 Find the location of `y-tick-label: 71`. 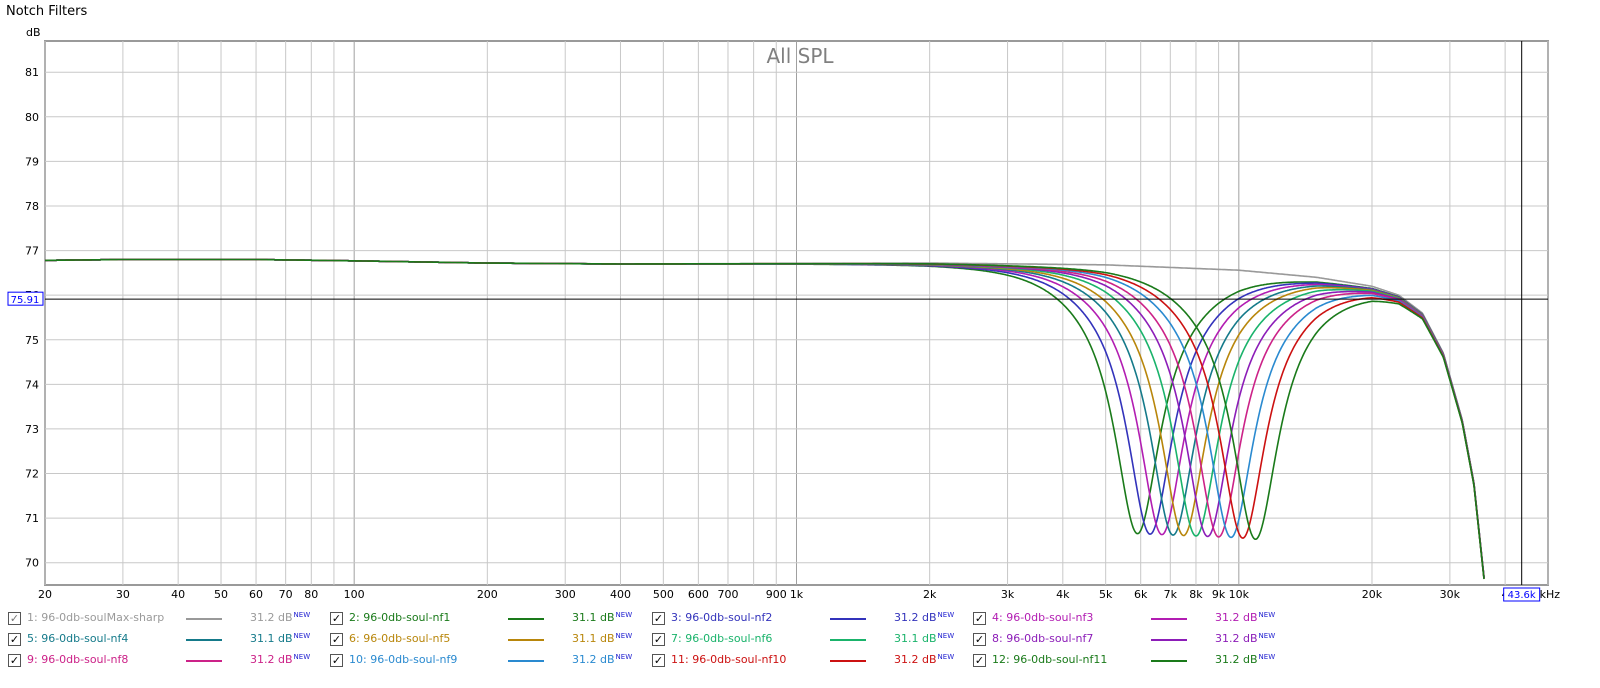

y-tick-label: 71 is located at coordinates (32, 518).